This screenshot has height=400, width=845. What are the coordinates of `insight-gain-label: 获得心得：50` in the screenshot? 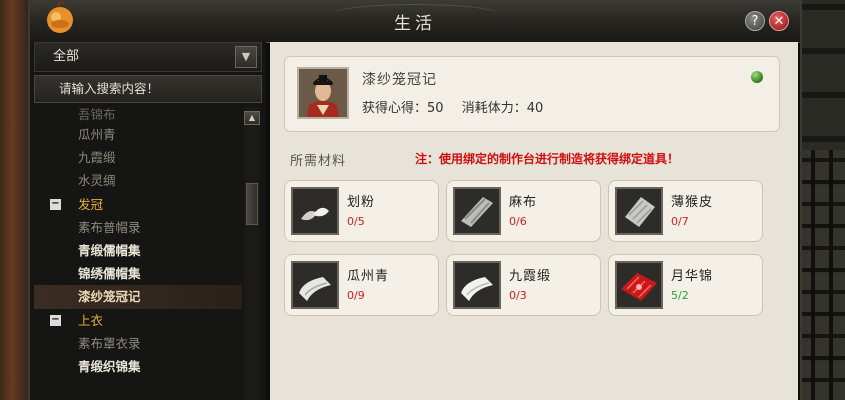 It's located at (403, 108).